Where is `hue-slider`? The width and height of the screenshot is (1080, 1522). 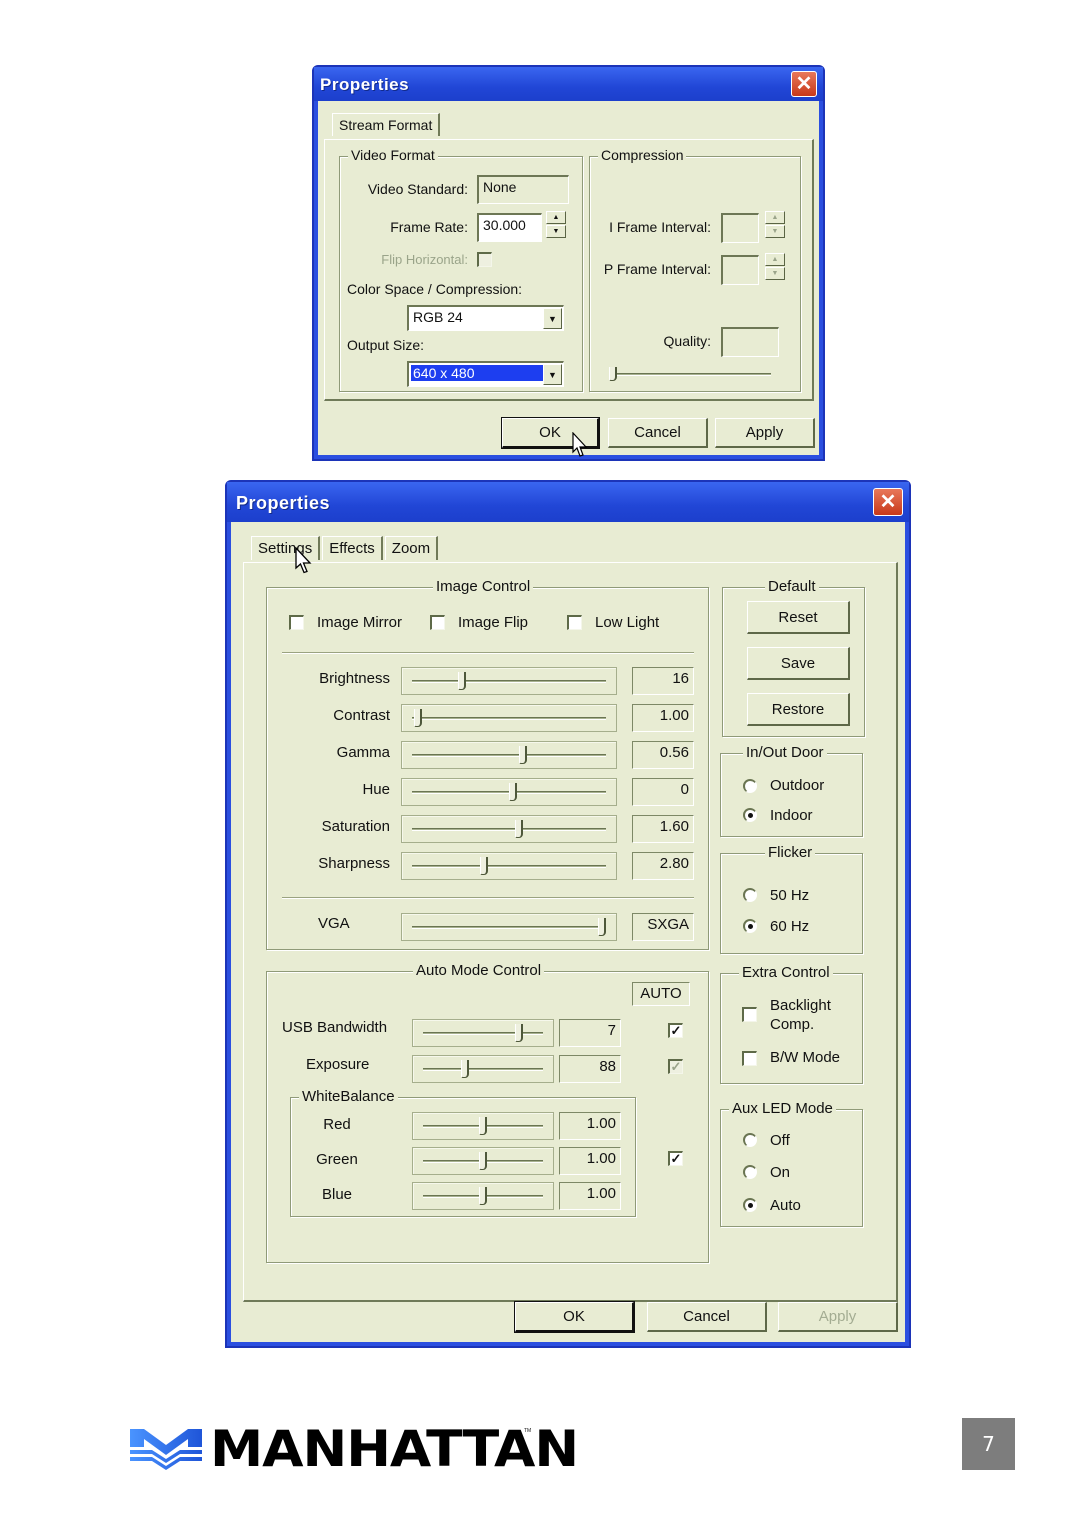
hue-slider is located at coordinates (509, 792).